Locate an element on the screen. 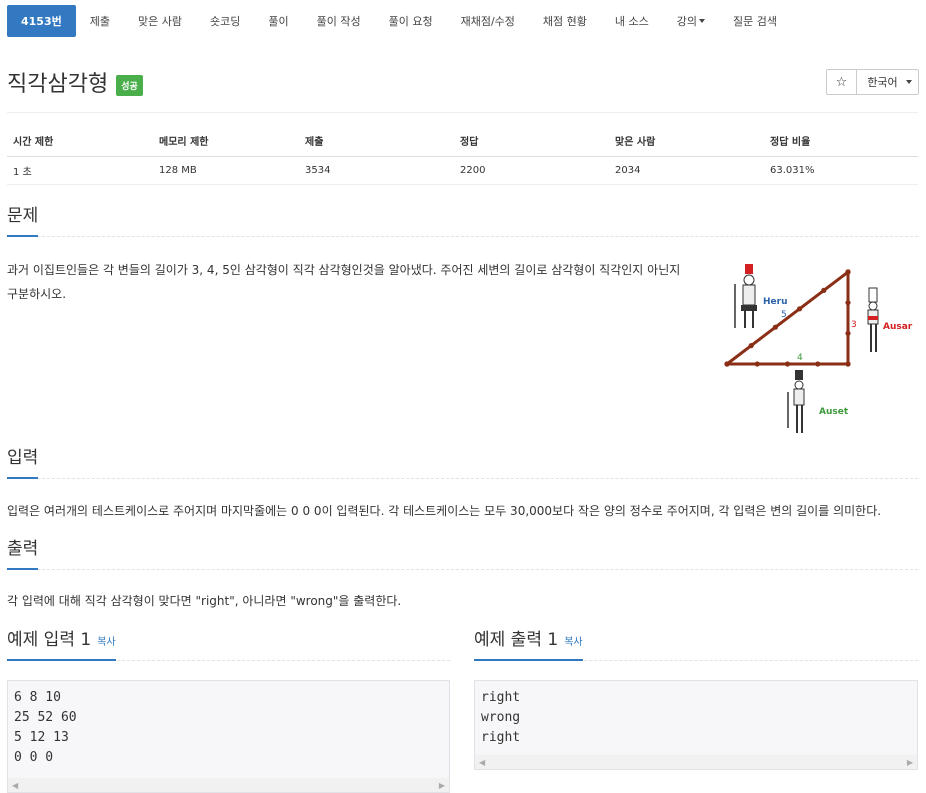  star-icon: ☆ is located at coordinates (841, 82).